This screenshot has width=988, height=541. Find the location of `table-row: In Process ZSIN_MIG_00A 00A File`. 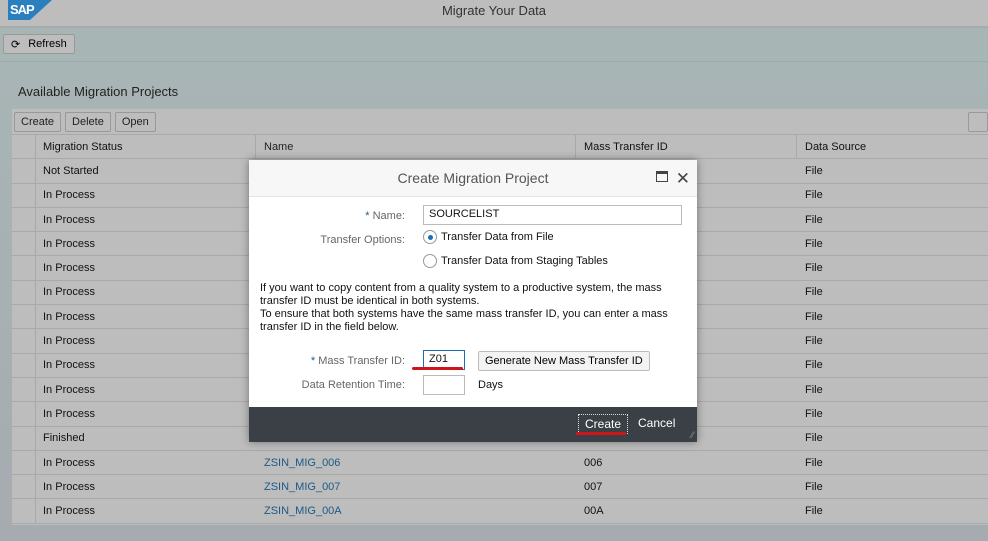

table-row: In Process ZSIN_MIG_00A 00A File is located at coordinates (500, 511).